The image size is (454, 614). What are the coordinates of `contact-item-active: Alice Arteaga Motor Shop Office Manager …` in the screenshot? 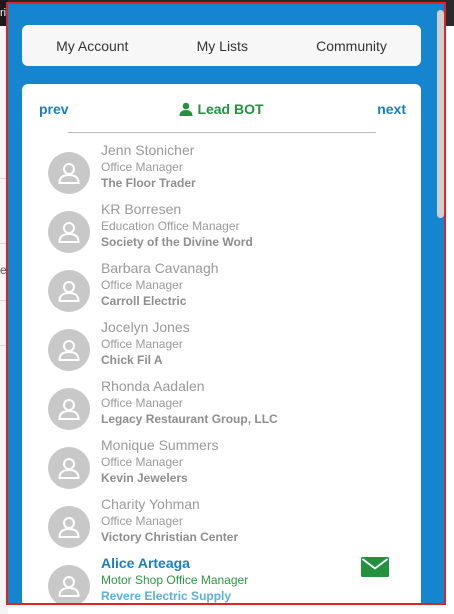 It's located at (221, 579).